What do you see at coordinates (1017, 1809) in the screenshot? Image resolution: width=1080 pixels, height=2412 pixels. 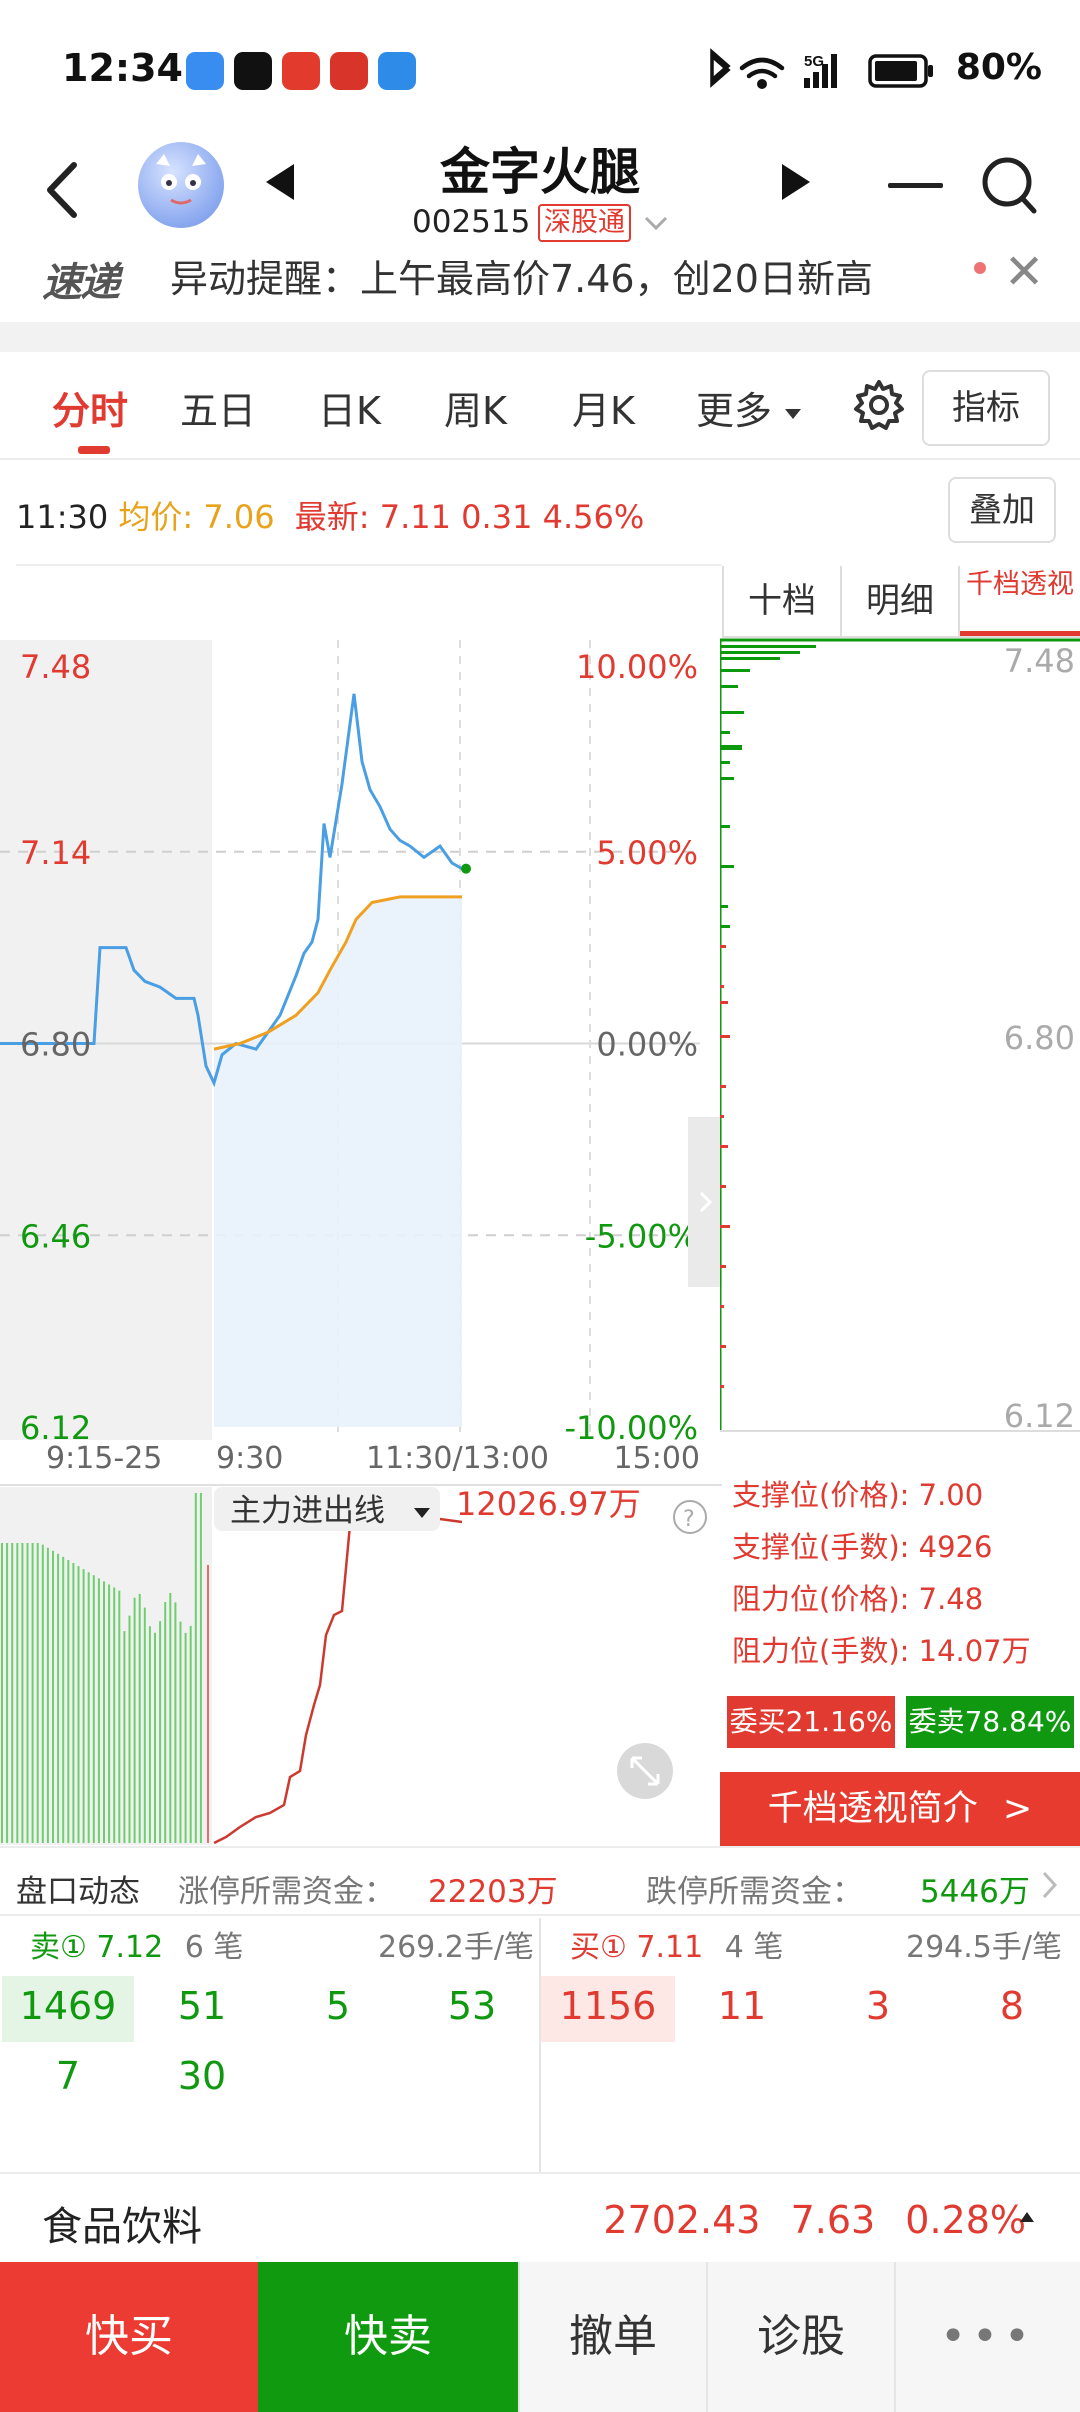 I see `chevron-right-icon: >` at bounding box center [1017, 1809].